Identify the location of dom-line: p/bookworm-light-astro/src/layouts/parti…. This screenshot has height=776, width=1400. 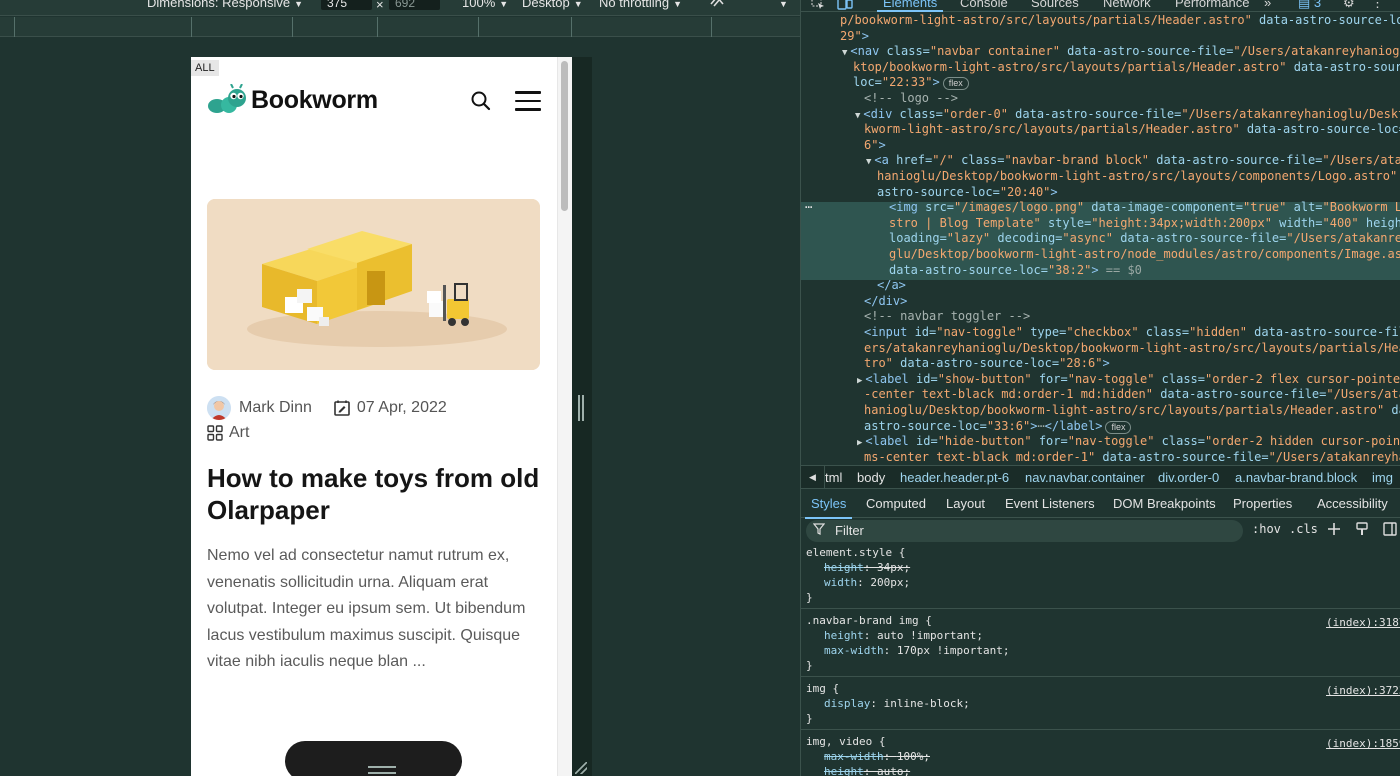
(1120, 21).